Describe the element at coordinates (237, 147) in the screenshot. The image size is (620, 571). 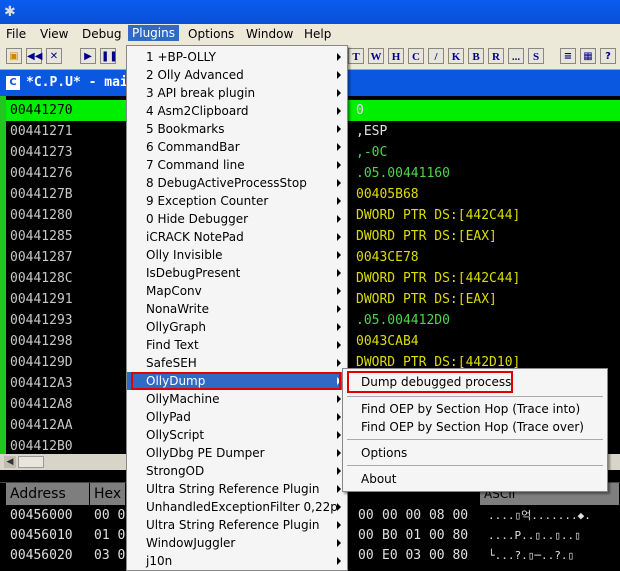
I see `plugin-item: 6 CommandBar` at that location.